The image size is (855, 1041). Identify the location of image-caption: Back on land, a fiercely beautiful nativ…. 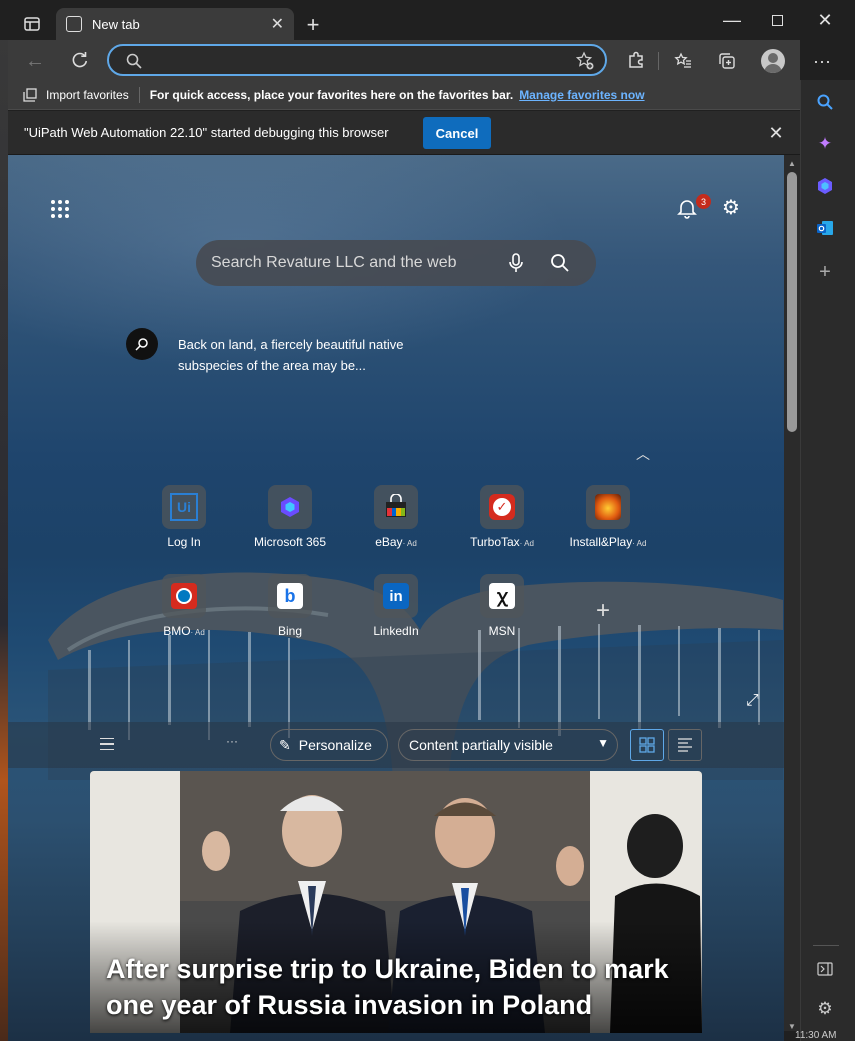
(308, 355).